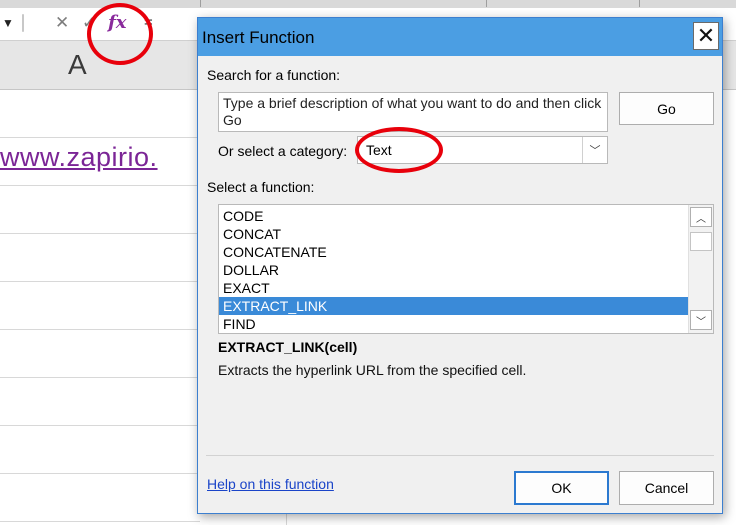 The height and width of the screenshot is (525, 736). I want to click on cancel-button: Cancel, so click(666, 488).